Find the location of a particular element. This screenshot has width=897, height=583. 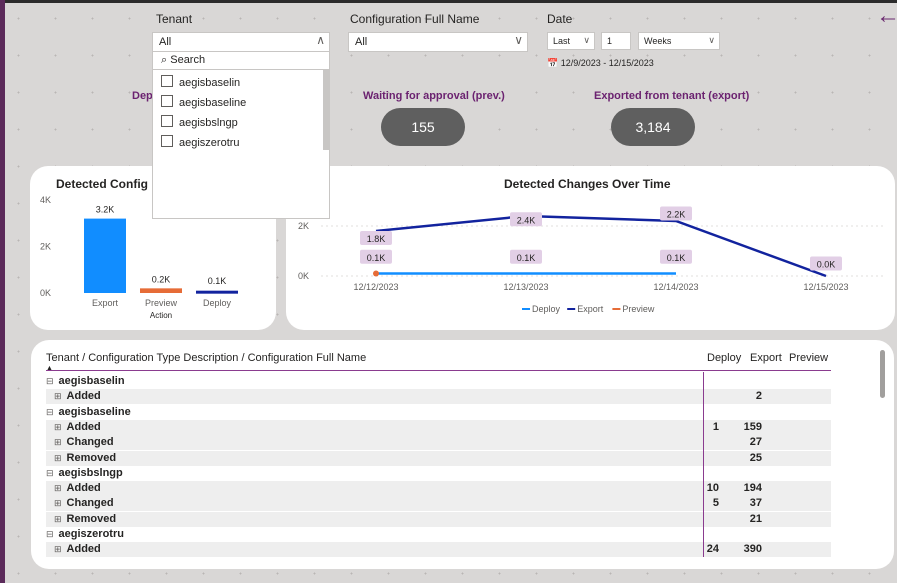

tenant-option-label: aegiszerotru is located at coordinates (209, 143).